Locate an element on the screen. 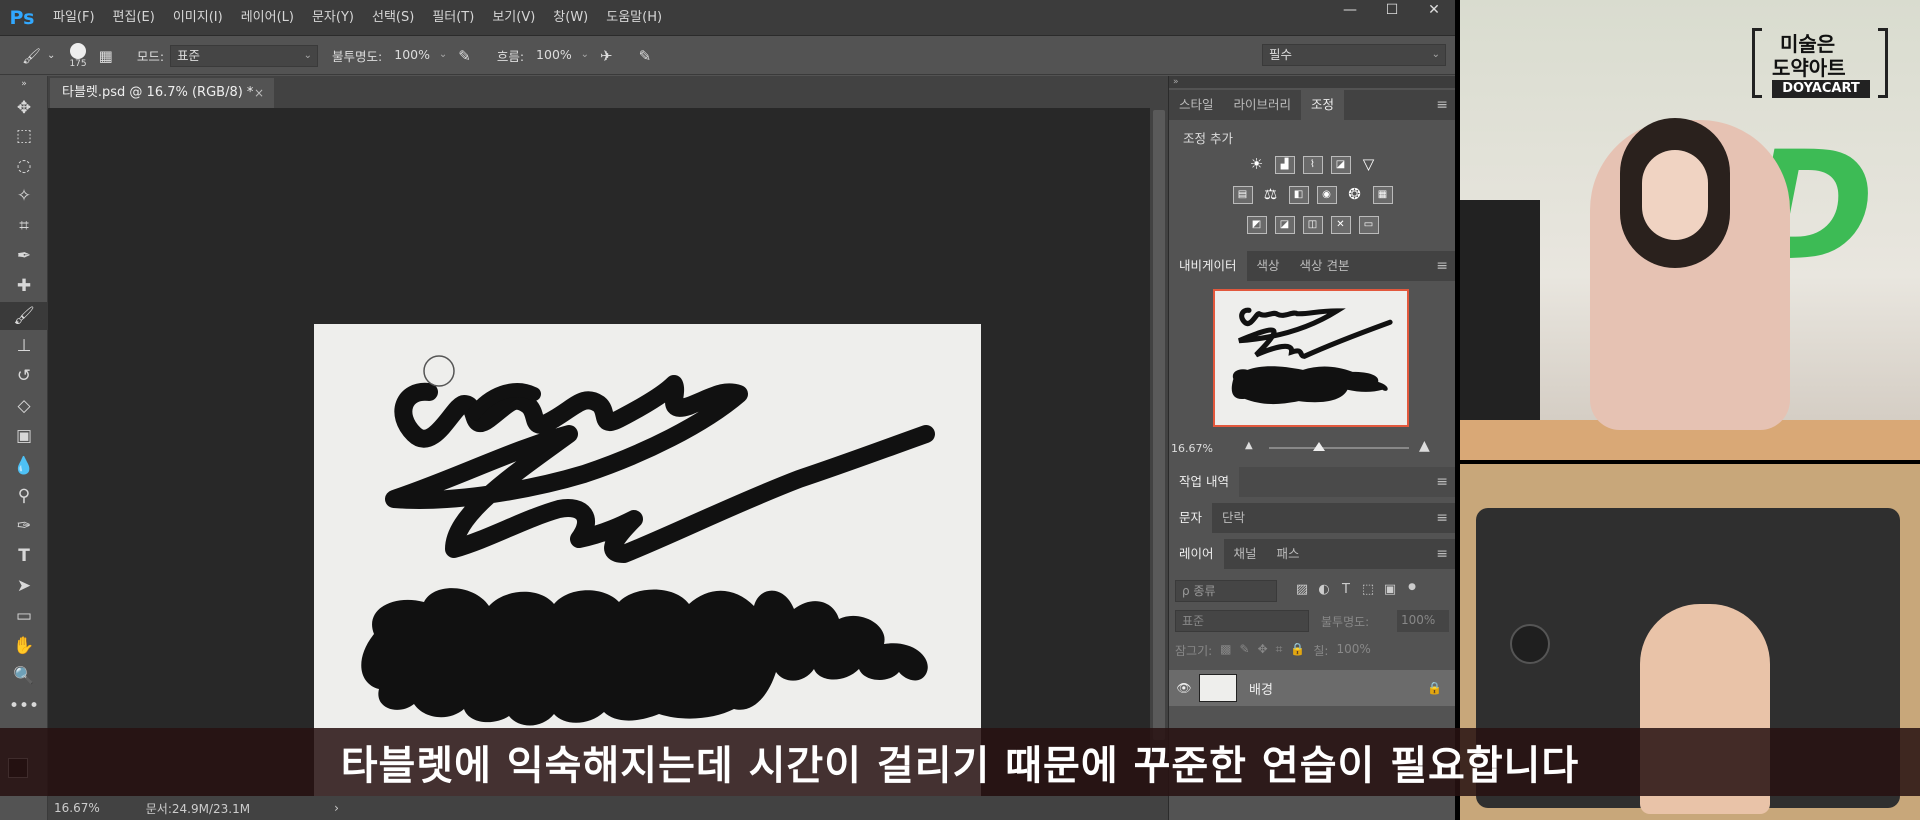  posterize-icon: ◪ is located at coordinates (1284, 225).